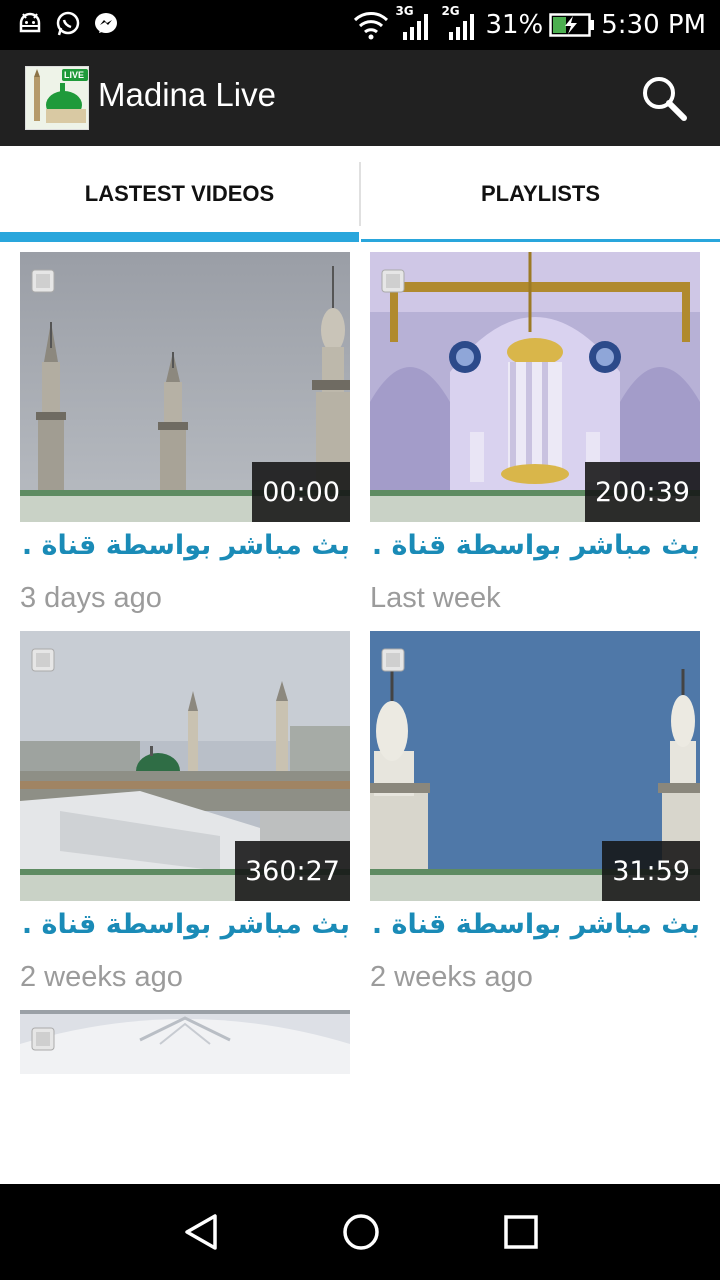 The width and height of the screenshot is (720, 1280). What do you see at coordinates (572, 25) in the screenshot?
I see `battery-charging-icon` at bounding box center [572, 25].